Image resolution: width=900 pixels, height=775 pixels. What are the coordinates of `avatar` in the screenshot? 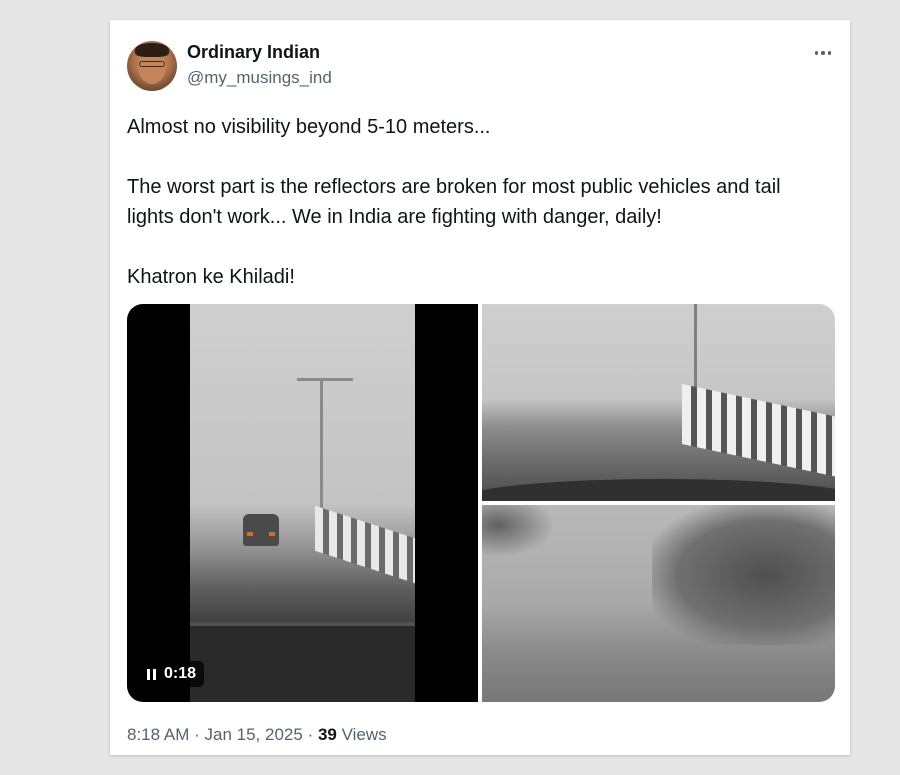 It's located at (152, 66).